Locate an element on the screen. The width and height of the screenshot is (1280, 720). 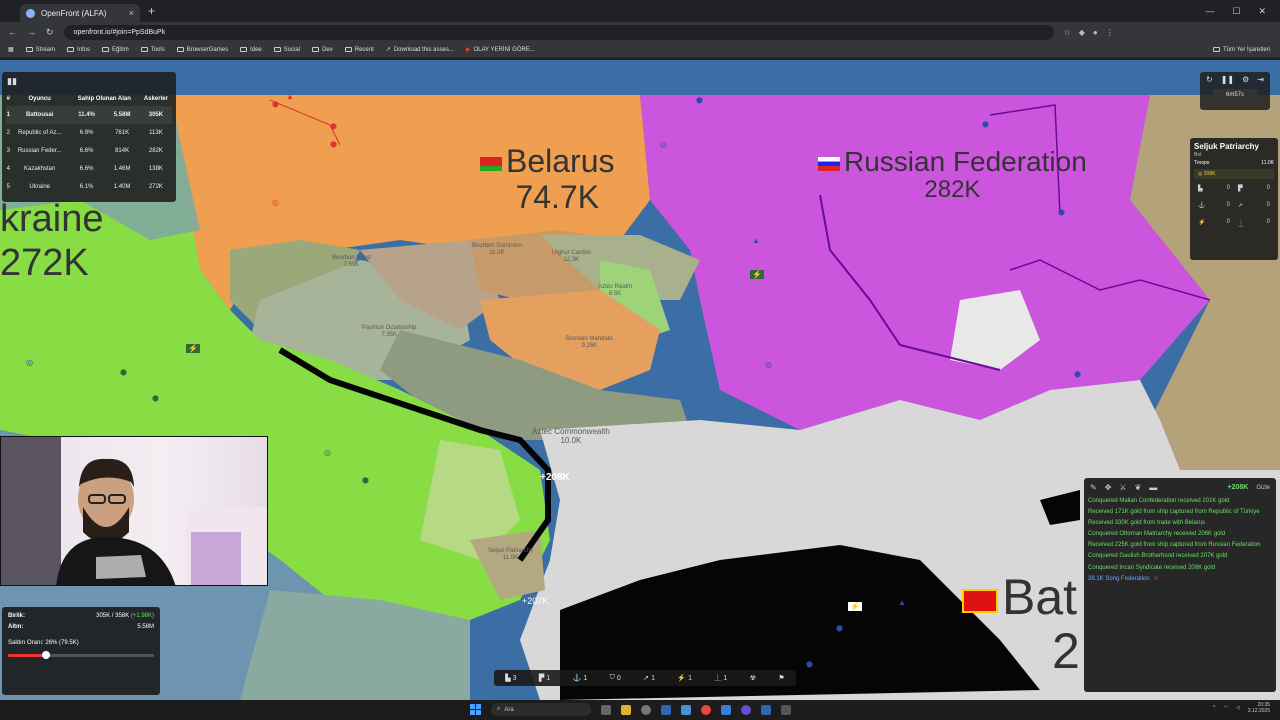
build-defense-button: ⛉ 0 is located at coordinates (615, 678).